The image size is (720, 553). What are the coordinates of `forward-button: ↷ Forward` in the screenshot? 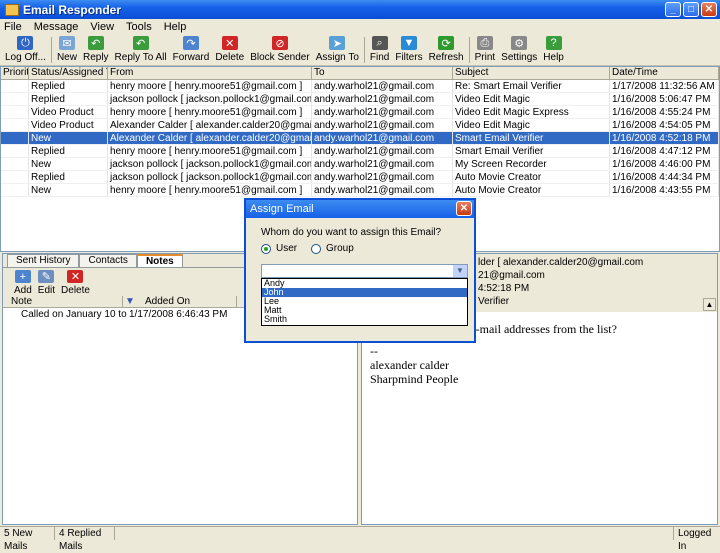 It's located at (191, 49).